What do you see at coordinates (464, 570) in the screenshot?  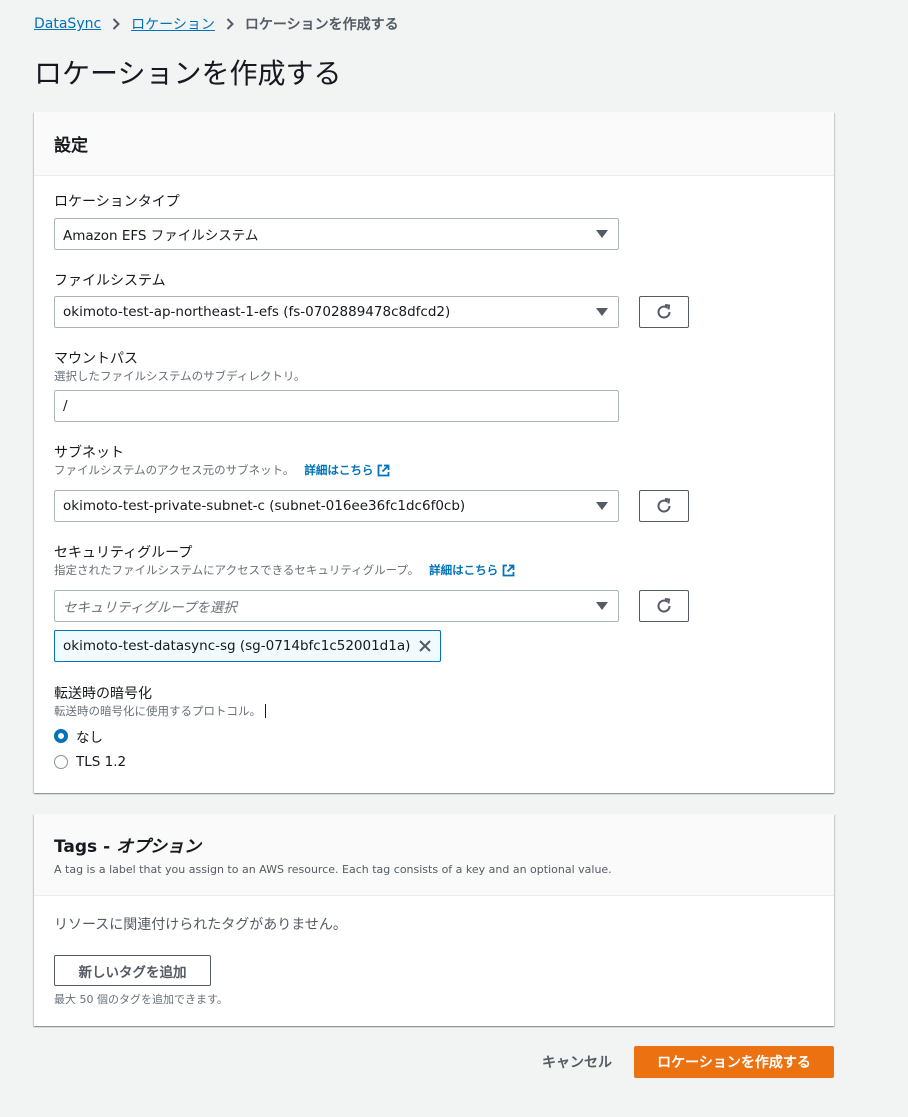 I see `security-group-learn-more-text: 詳細はこちら` at bounding box center [464, 570].